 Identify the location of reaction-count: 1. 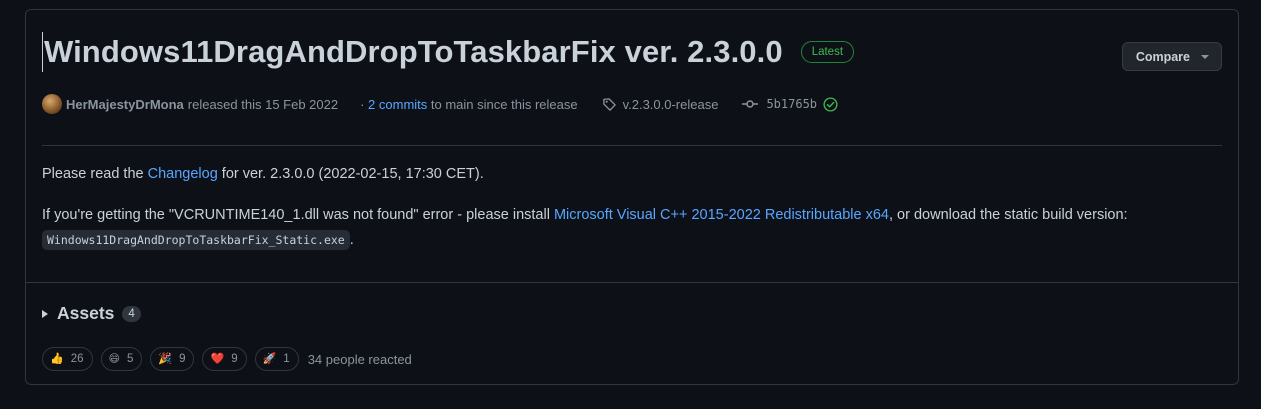
(286, 359).